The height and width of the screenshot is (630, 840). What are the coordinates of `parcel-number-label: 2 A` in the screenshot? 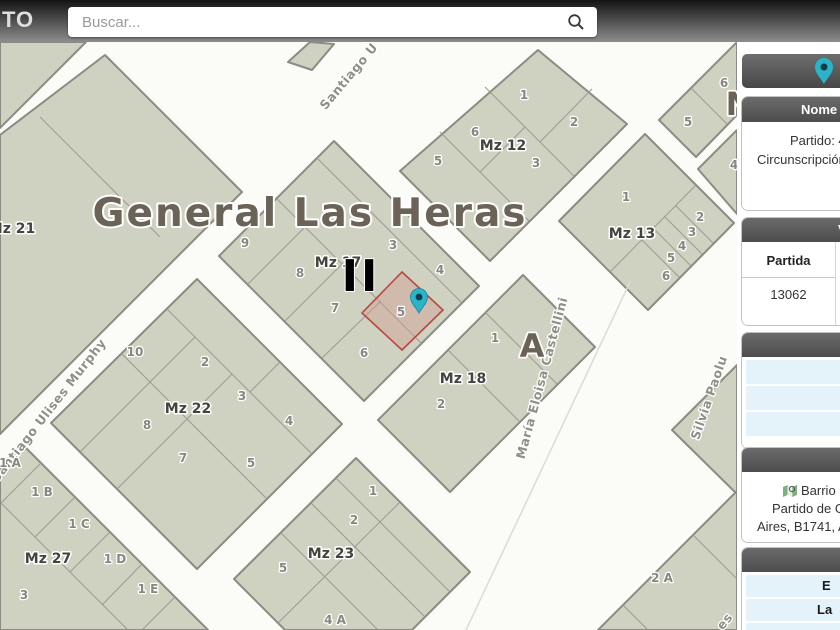 It's located at (662, 578).